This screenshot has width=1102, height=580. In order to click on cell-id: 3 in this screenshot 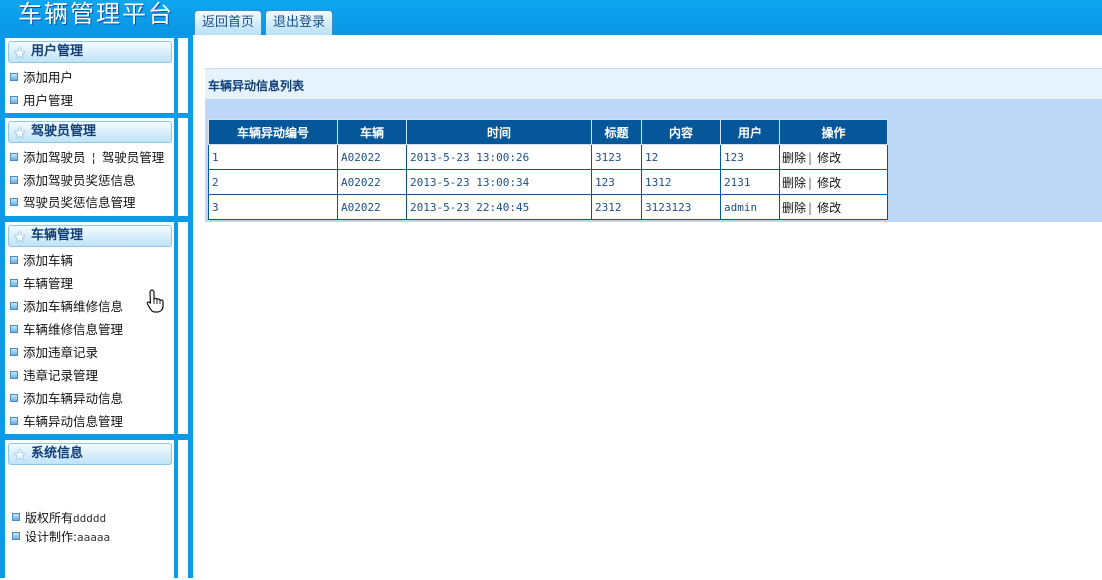, I will do `click(273, 207)`.